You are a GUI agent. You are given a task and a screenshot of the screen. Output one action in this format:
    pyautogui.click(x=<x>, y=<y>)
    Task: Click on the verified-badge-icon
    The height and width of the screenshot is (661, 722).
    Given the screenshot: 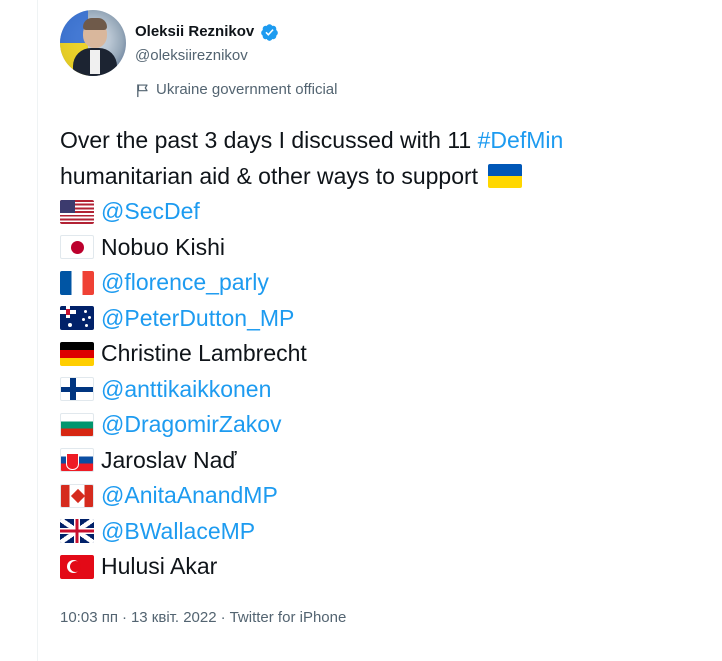 What is the action you would take?
    pyautogui.click(x=269, y=32)
    